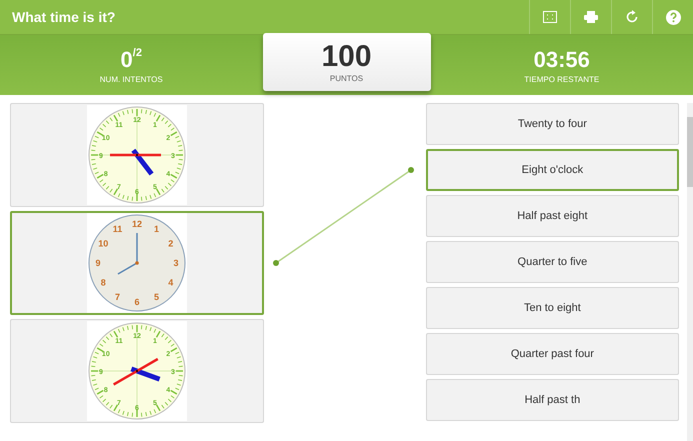 The image size is (693, 441). What do you see at coordinates (553, 216) in the screenshot?
I see `answer-option: Half past eight` at bounding box center [553, 216].